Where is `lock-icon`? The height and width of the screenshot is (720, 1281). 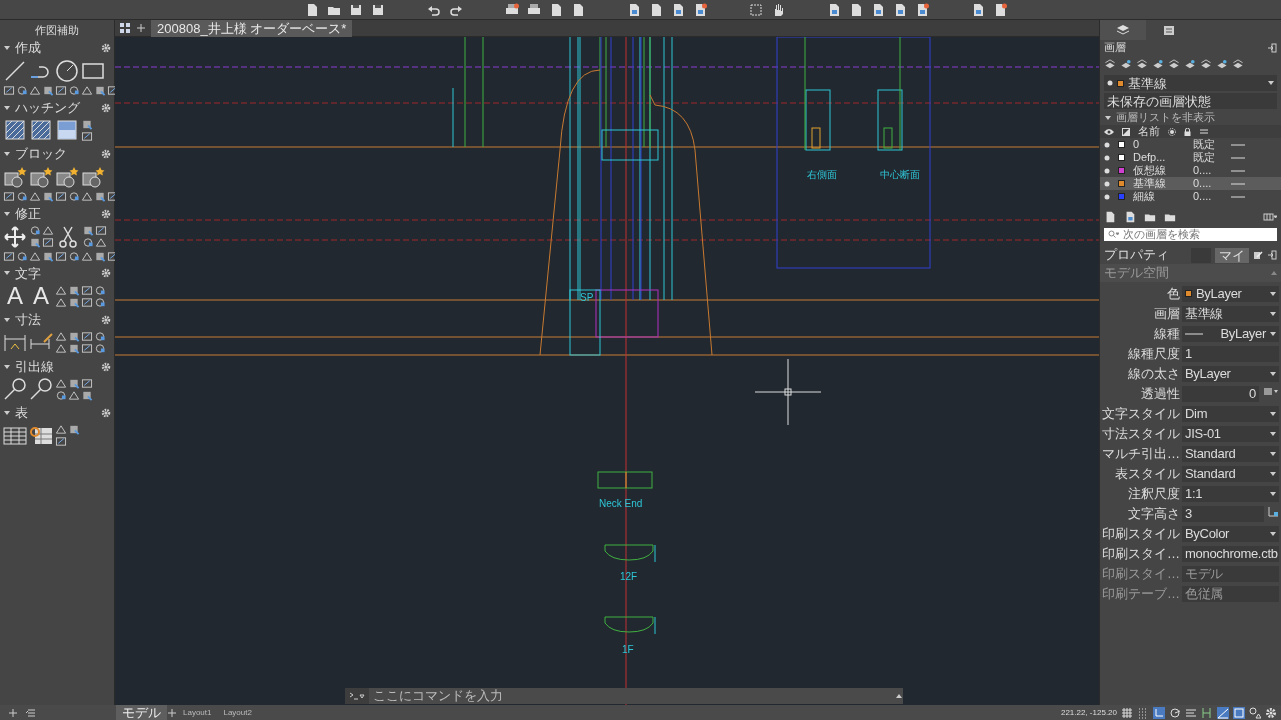
lock-icon is located at coordinates (1187, 131).